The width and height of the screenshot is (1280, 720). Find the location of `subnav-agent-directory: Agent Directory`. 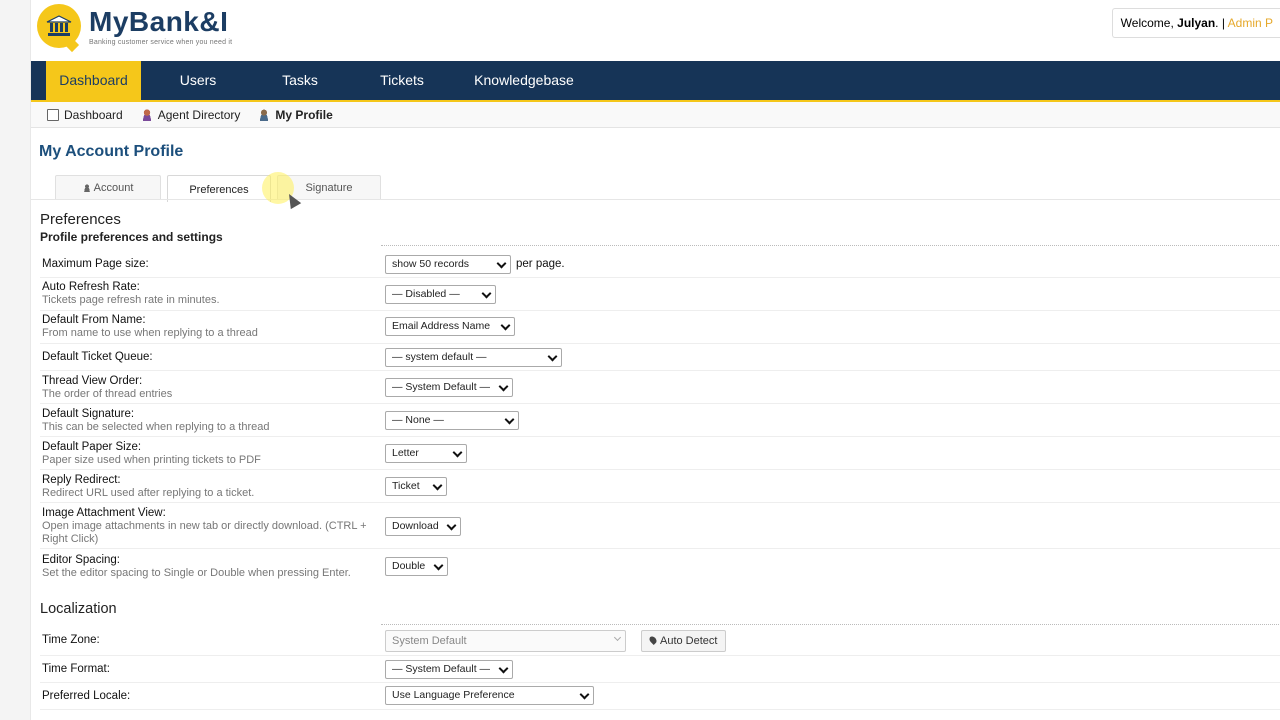

subnav-agent-directory: Agent Directory is located at coordinates (190, 114).